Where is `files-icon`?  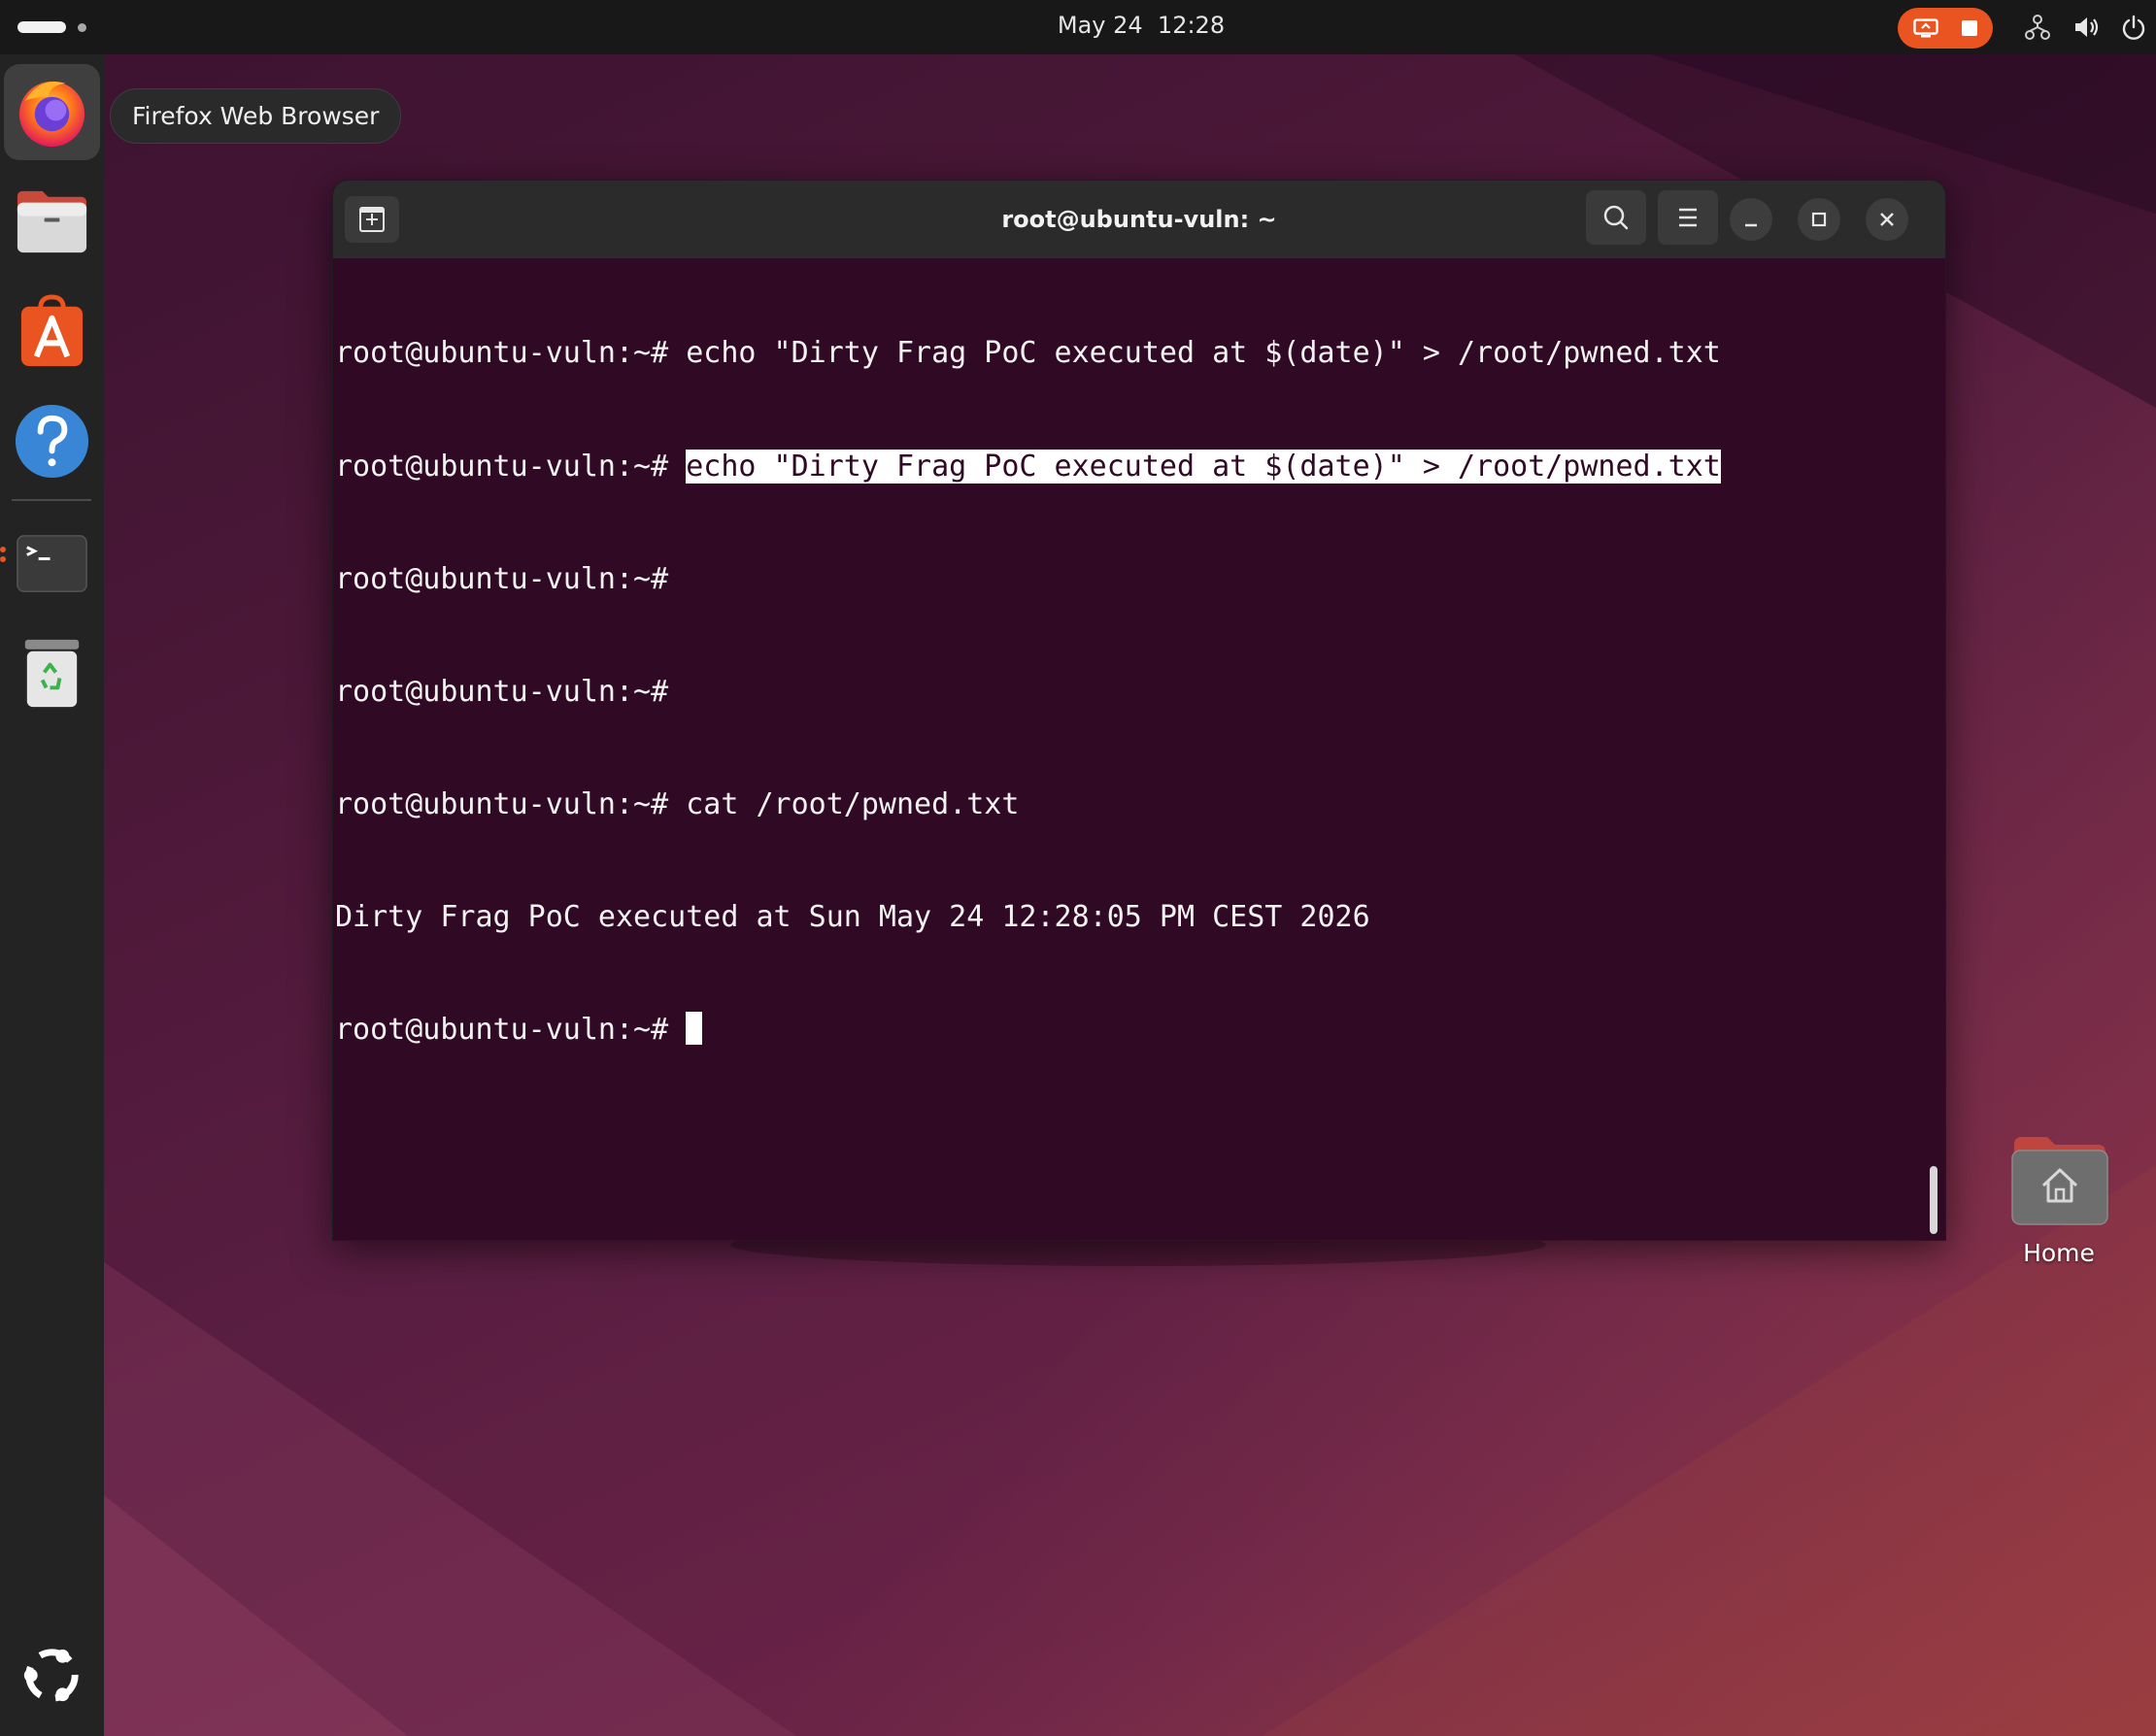 files-icon is located at coordinates (52, 221).